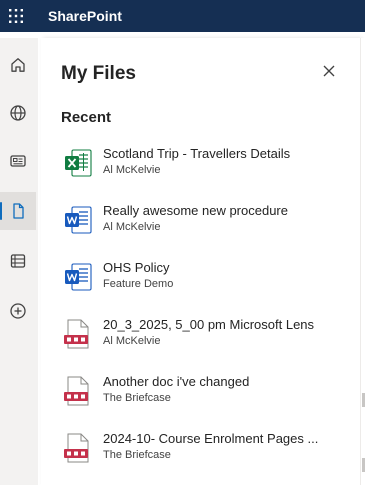  I want to click on rail-sites-button, so click(18, 113).